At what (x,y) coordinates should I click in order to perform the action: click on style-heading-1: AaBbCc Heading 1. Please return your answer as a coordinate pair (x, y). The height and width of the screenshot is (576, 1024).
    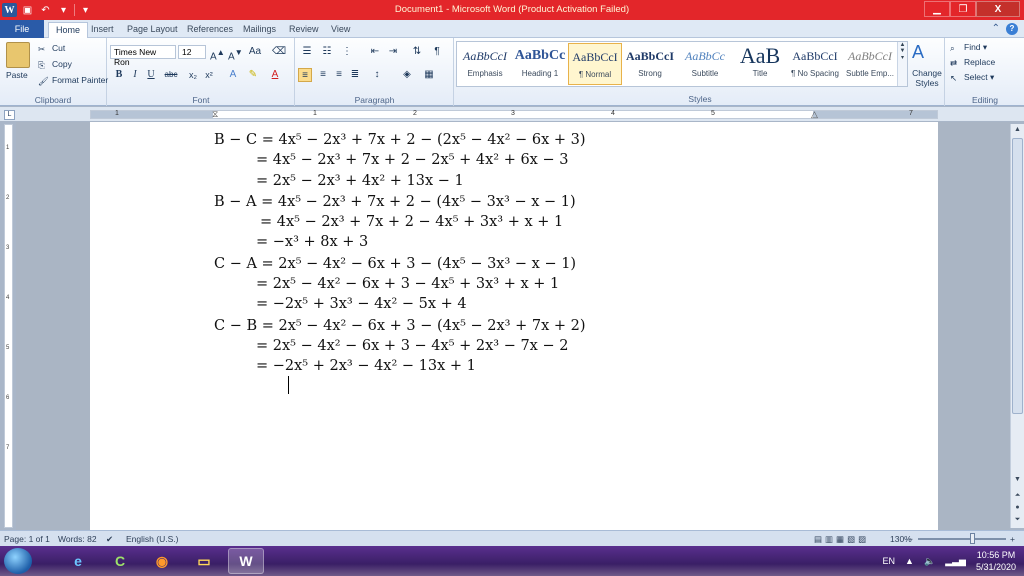
    Looking at the image, I should click on (540, 64).